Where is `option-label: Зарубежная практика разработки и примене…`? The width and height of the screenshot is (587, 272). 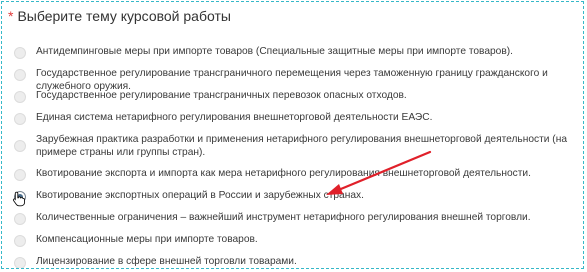 option-label: Зарубежная практика разработки и примене… is located at coordinates (304, 146).